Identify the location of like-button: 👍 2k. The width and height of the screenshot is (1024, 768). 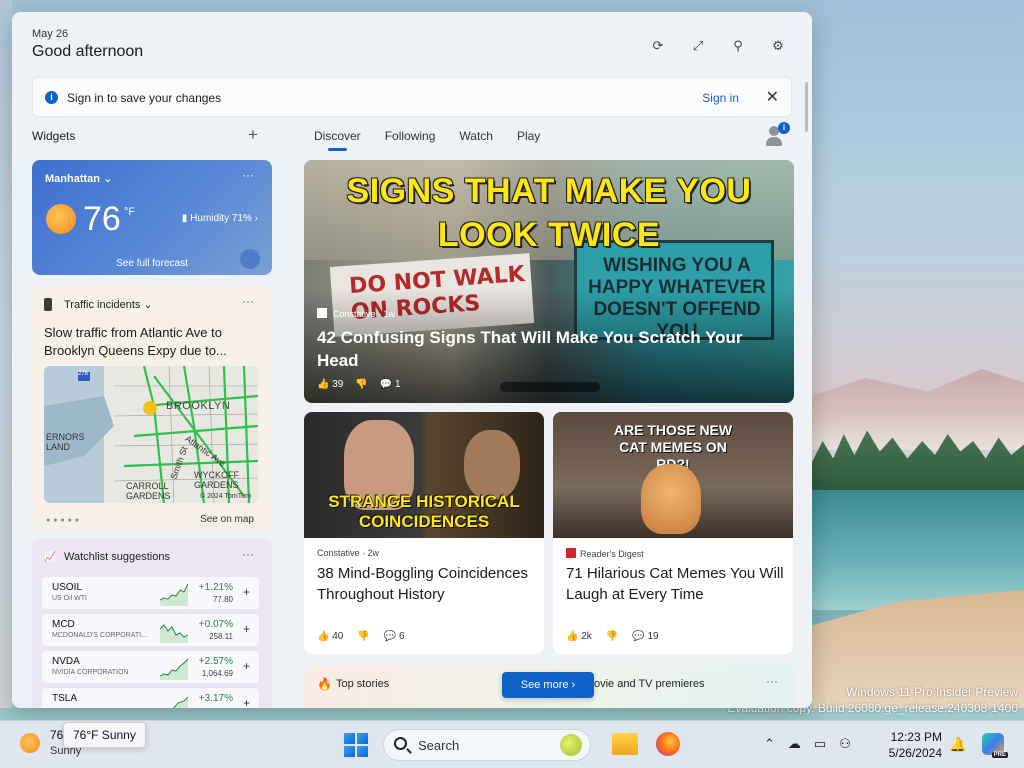
(579, 636).